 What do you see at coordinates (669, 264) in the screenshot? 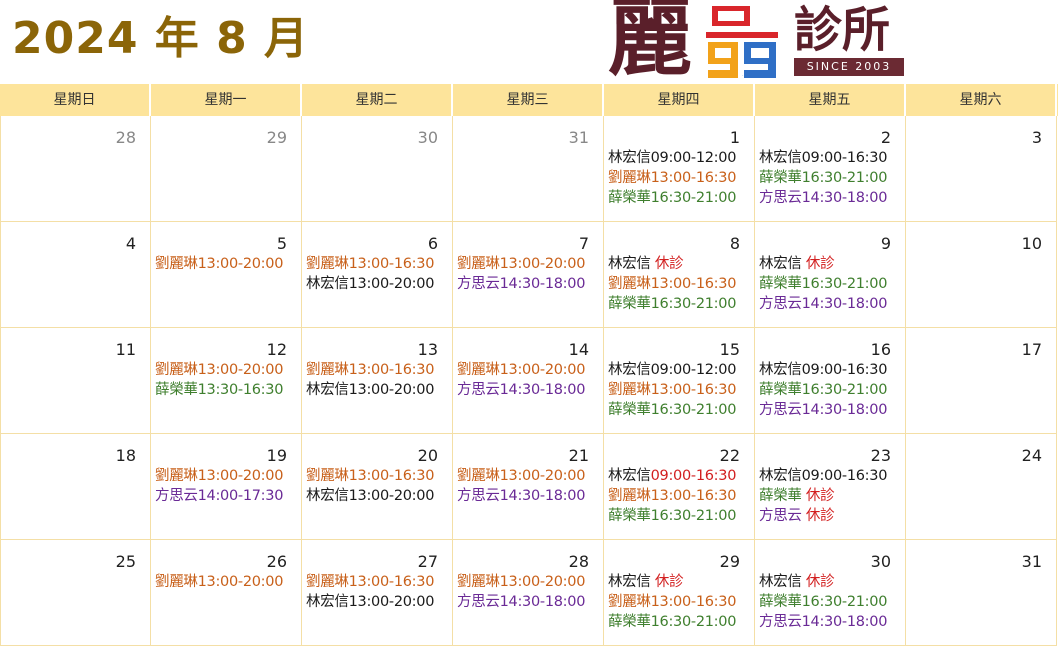
I see `closed-label: 休診` at bounding box center [669, 264].